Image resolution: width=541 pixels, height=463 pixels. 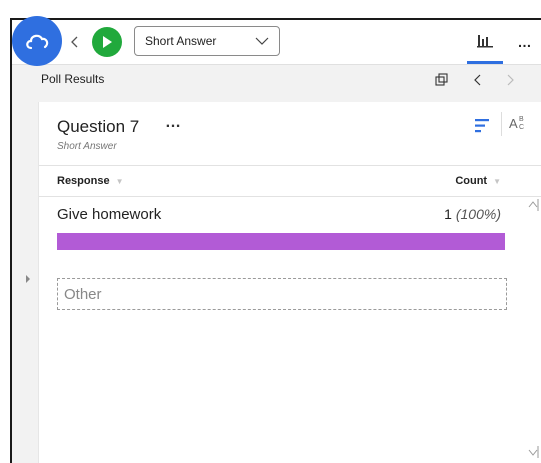 I want to click on sort-lines-icon, so click(x=483, y=126).